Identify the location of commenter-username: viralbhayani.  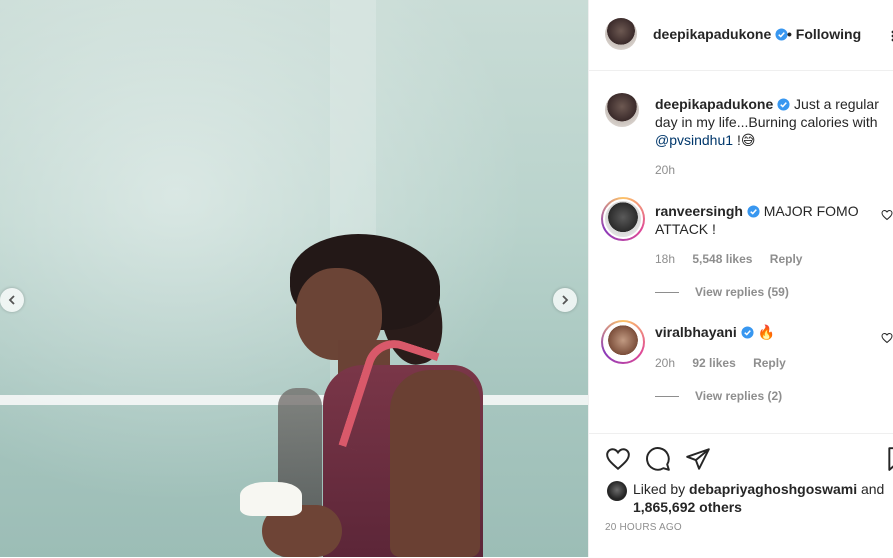
(696, 332).